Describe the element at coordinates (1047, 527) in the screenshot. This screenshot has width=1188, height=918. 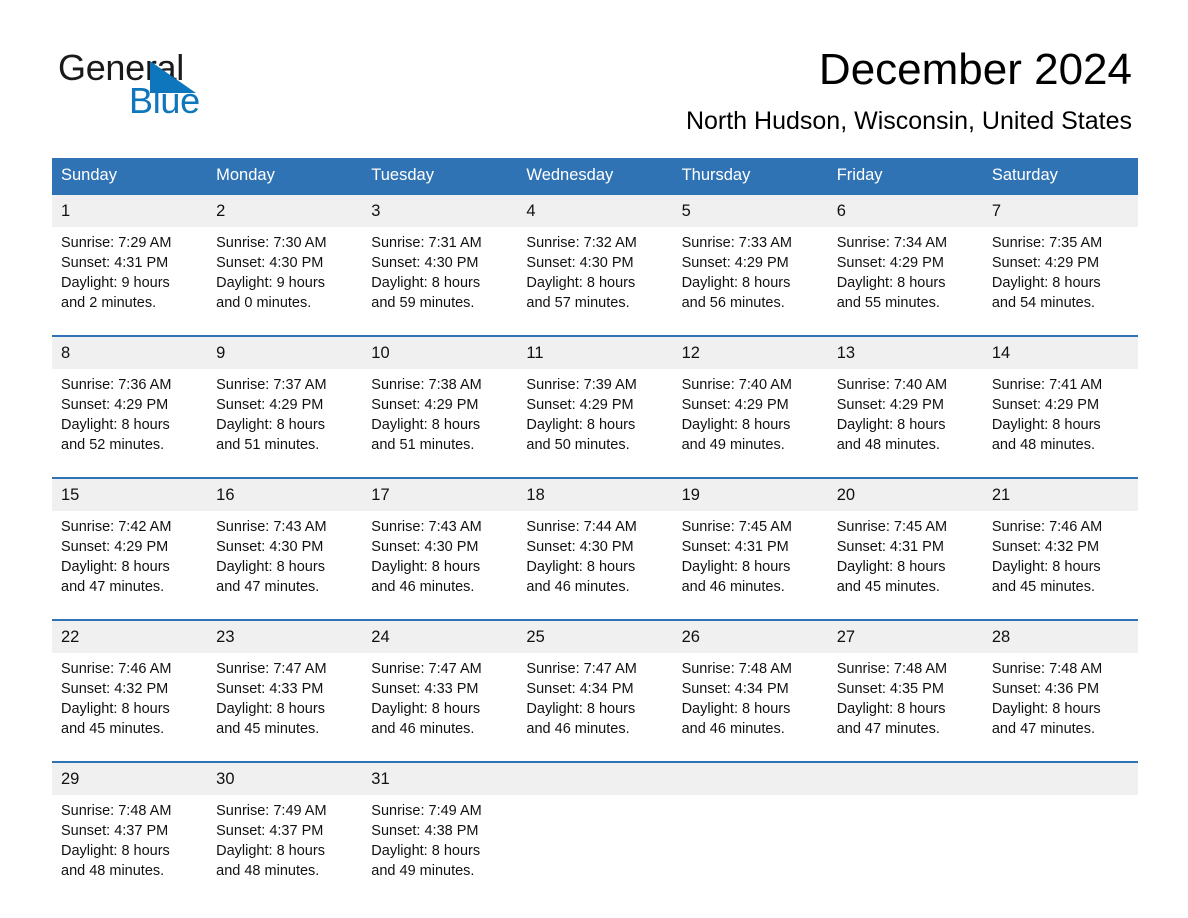
I see `sunrise-text: Sunrise: 7:46 AM` at that location.